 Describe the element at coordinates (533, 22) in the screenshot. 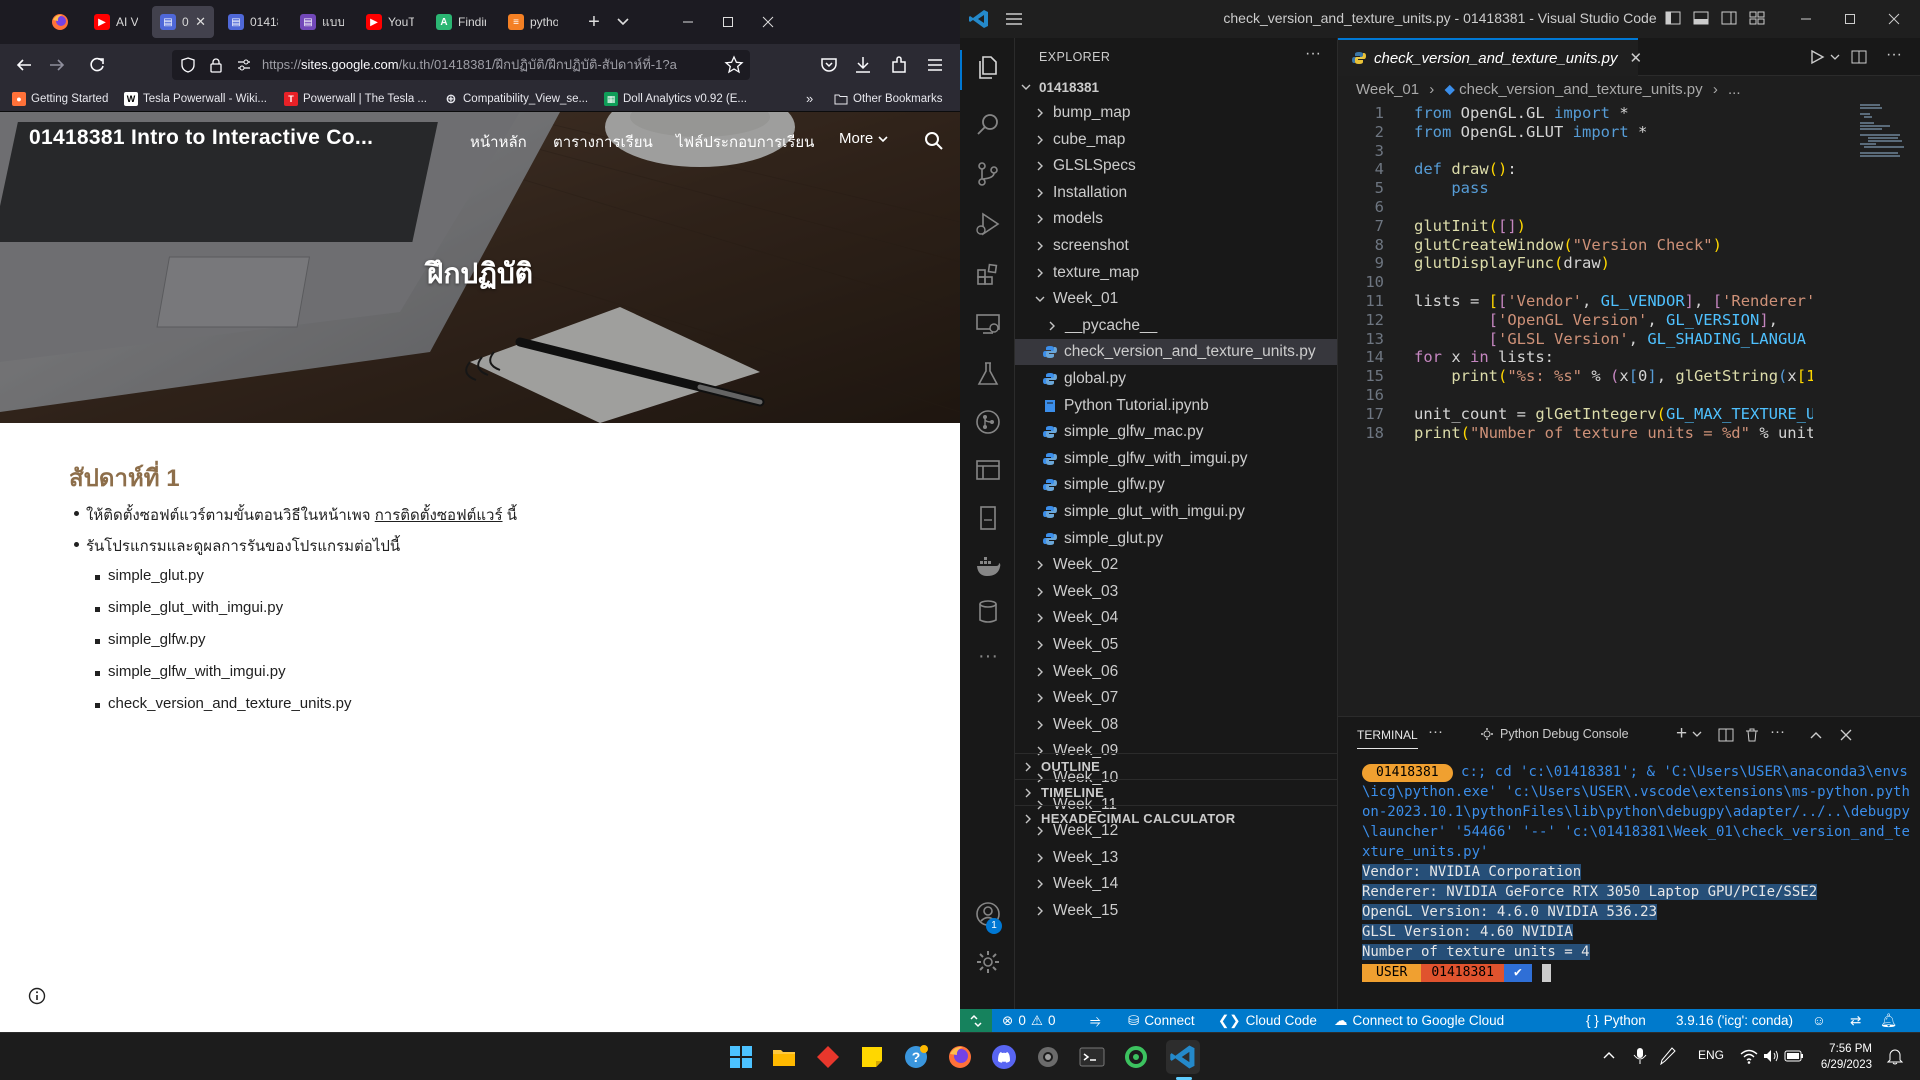

I see `browser-tab: ≡ python` at that location.